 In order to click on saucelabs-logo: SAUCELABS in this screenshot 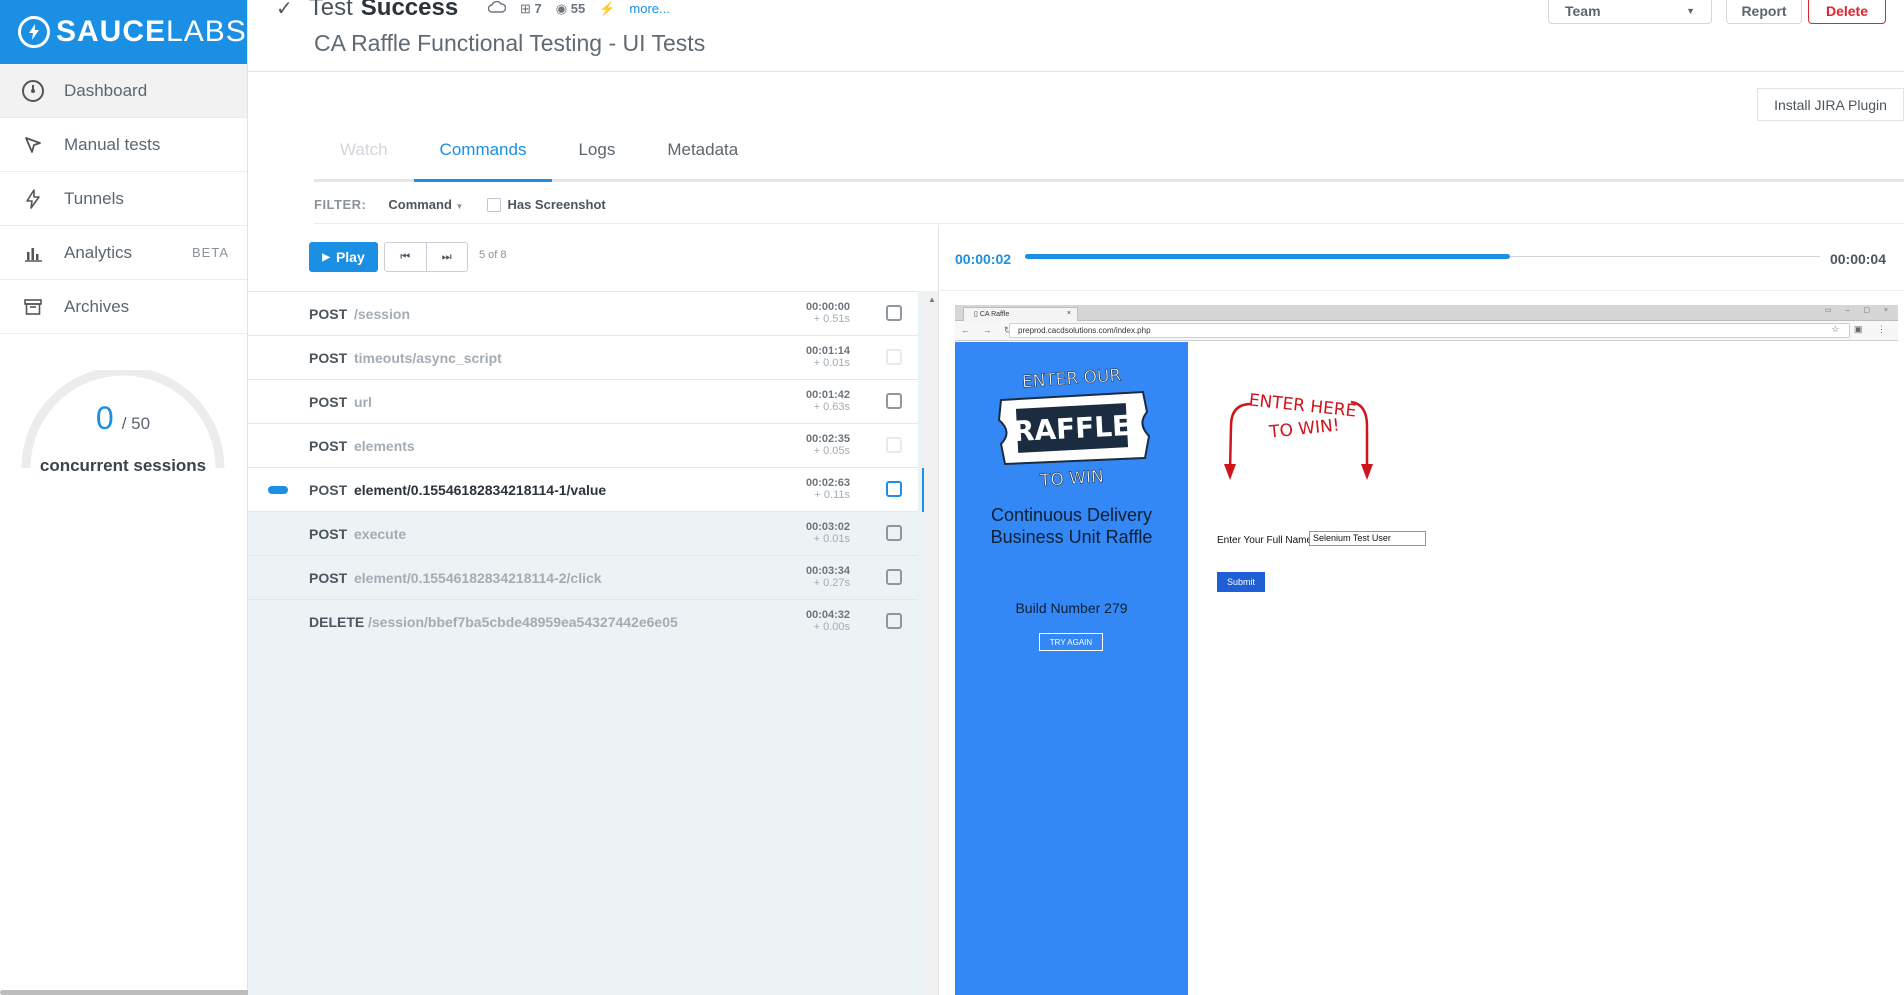, I will do `click(123, 32)`.